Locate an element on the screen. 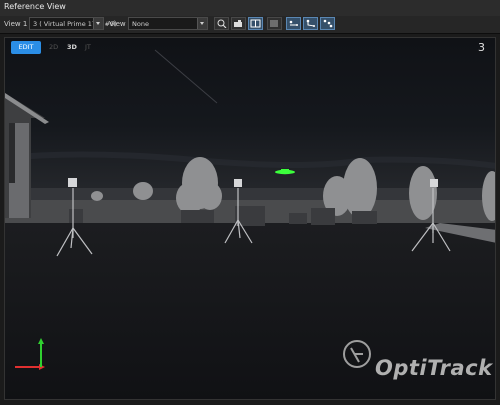 The image size is (500, 405). markers-icon is located at coordinates (293, 23).